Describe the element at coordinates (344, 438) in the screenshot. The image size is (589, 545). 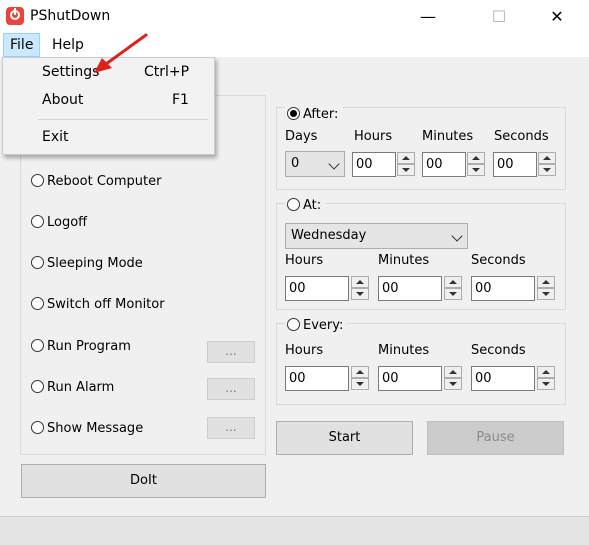
I see `start-button: Start` at that location.